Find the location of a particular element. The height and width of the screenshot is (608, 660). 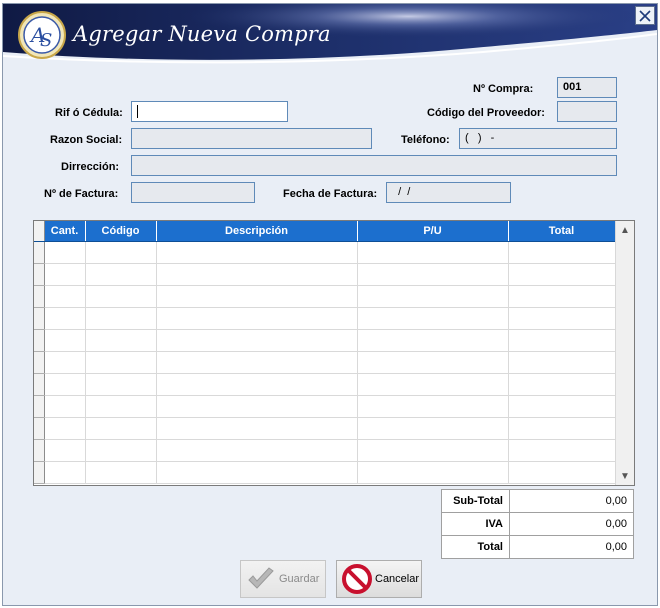

scroll-up-icon: ▲ is located at coordinates (625, 230).